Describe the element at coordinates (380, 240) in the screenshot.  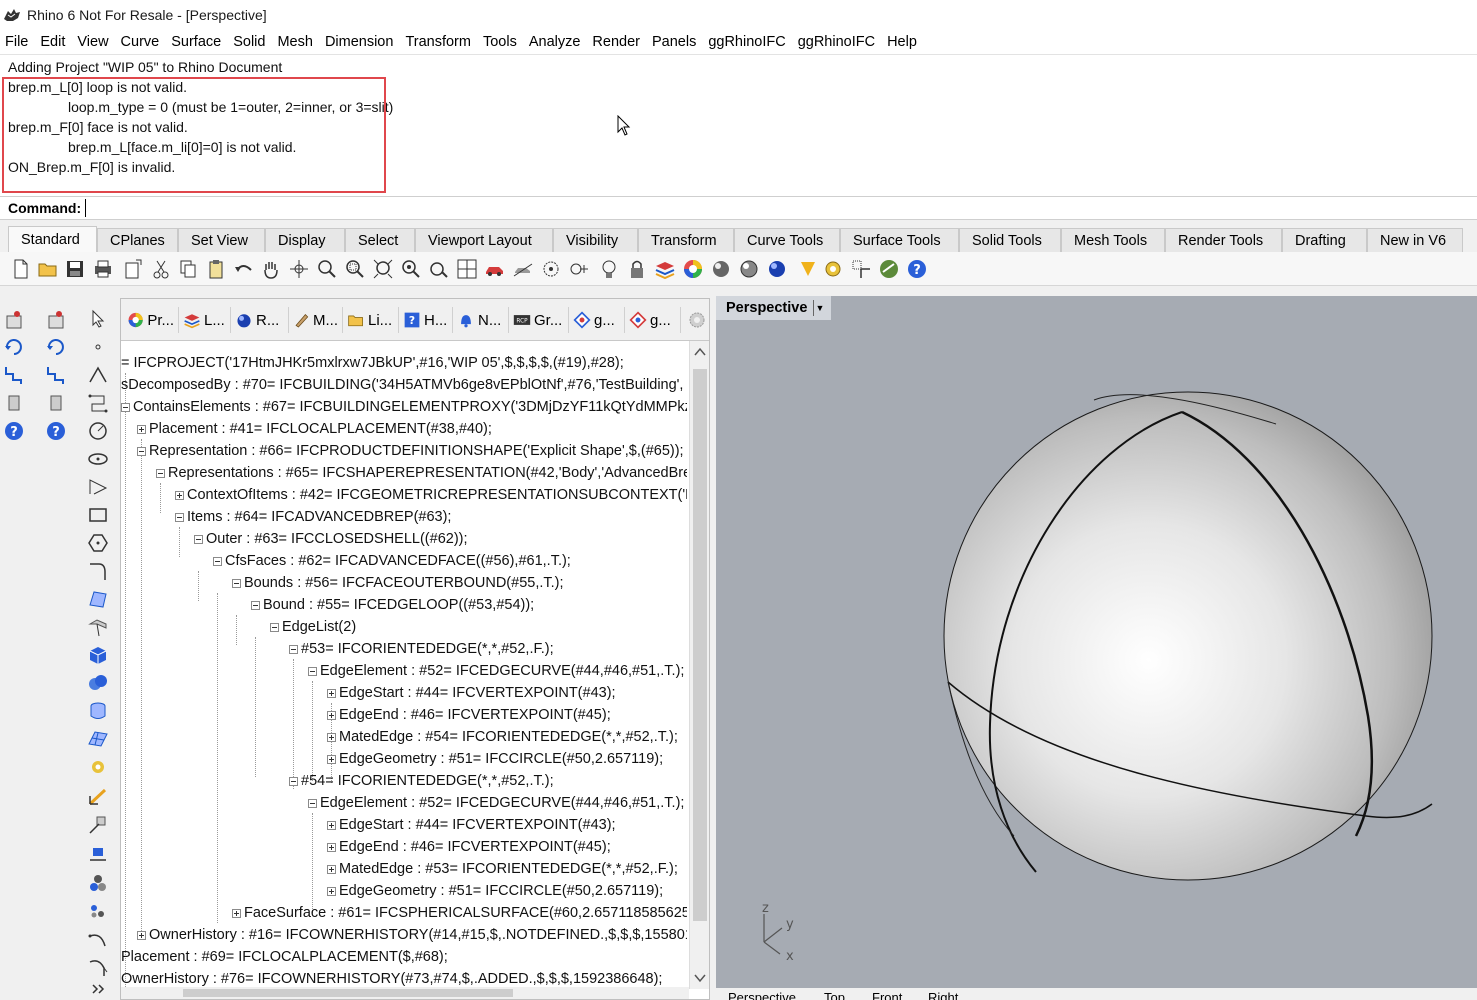
I see `tab-select: Select` at that location.